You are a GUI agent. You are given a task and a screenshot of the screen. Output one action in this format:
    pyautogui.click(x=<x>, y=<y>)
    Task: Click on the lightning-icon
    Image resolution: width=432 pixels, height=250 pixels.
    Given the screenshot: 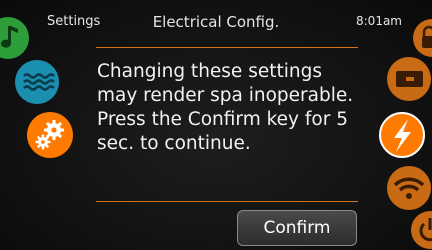 What is the action you would take?
    pyautogui.click(x=402, y=135)
    